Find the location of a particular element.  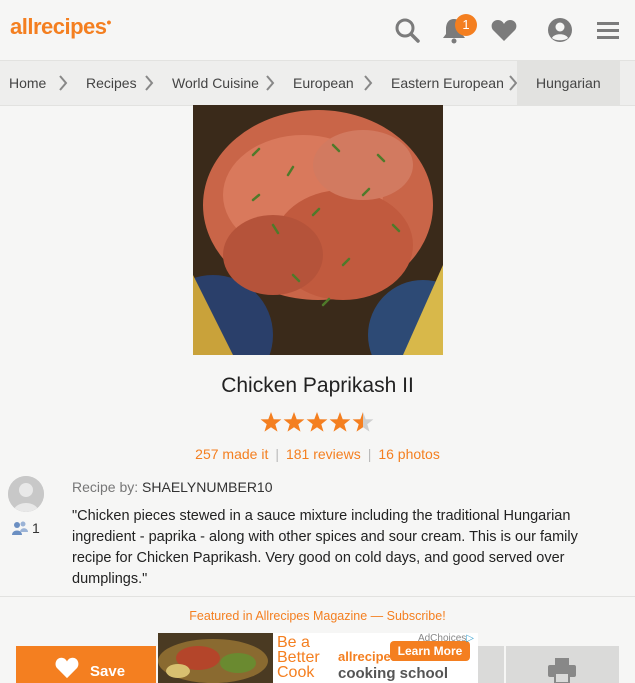

divider is located at coordinates (317, 596).